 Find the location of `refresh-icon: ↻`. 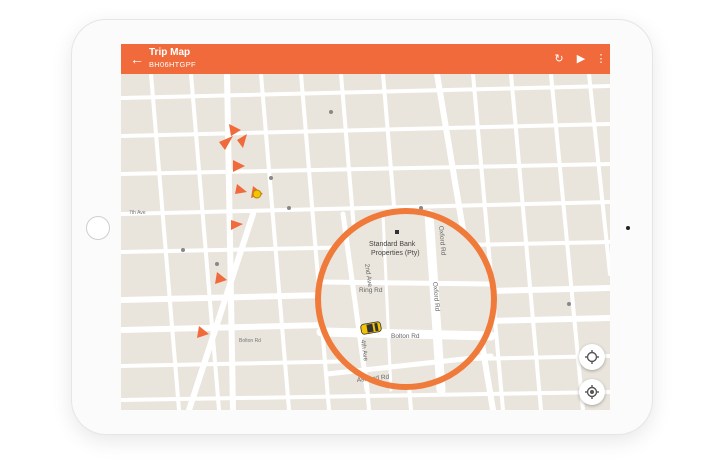

refresh-icon: ↻ is located at coordinates (559, 59).